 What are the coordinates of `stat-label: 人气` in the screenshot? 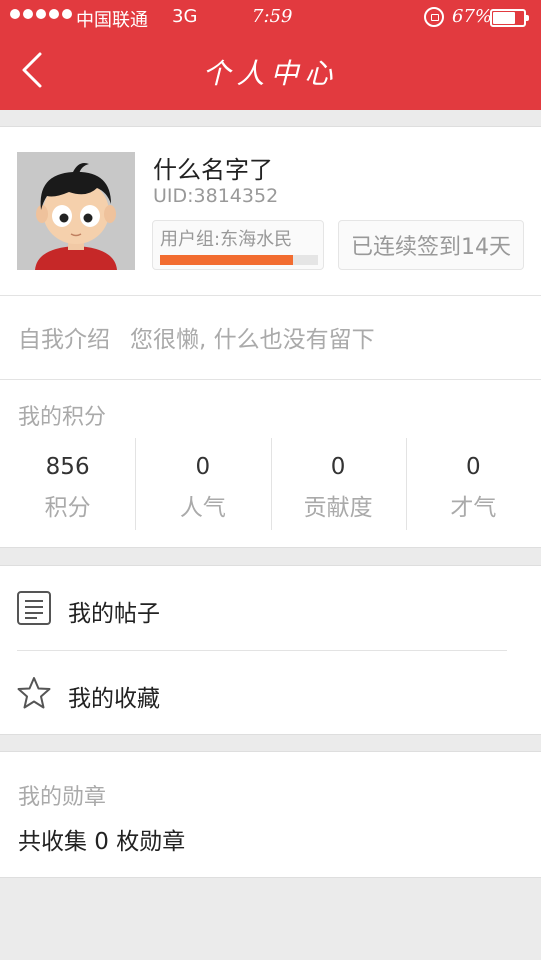 It's located at (202, 508).